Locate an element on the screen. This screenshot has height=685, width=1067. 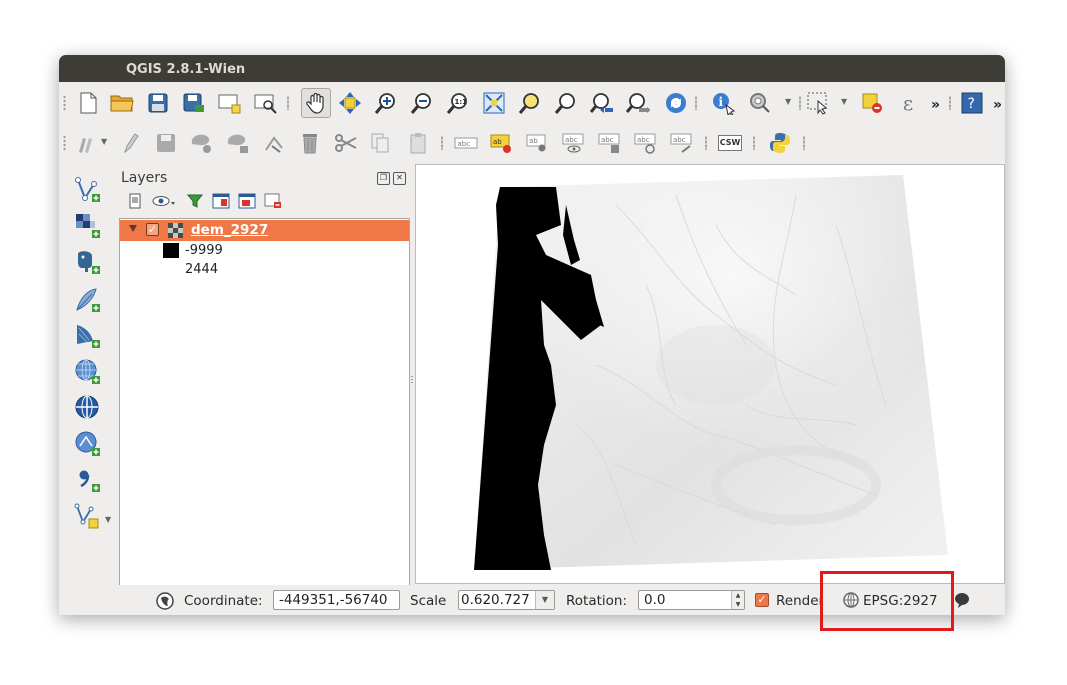
layer-labeling-button: ab is located at coordinates (502, 143).